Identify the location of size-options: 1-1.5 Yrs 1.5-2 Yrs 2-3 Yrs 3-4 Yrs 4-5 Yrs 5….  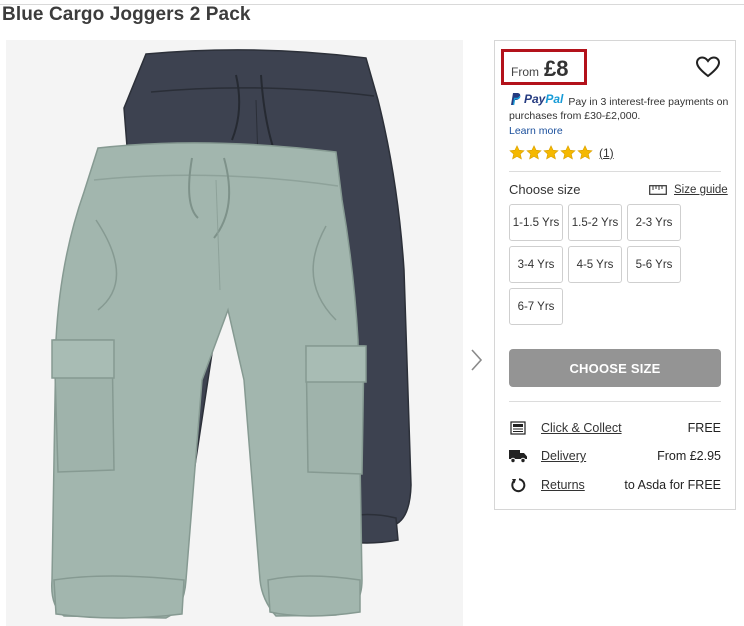
(596, 264).